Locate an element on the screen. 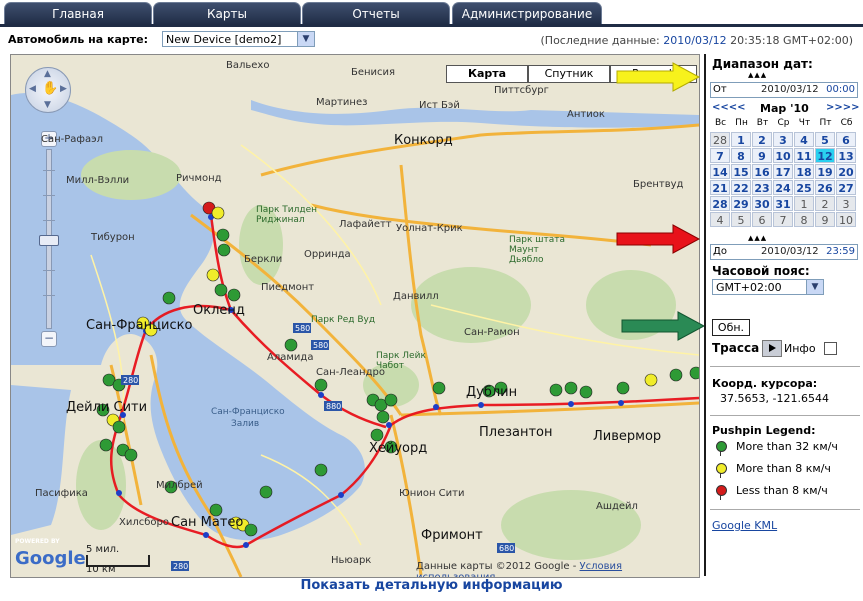 The image size is (863, 601). calendar-day: 30 is located at coordinates (762, 203).